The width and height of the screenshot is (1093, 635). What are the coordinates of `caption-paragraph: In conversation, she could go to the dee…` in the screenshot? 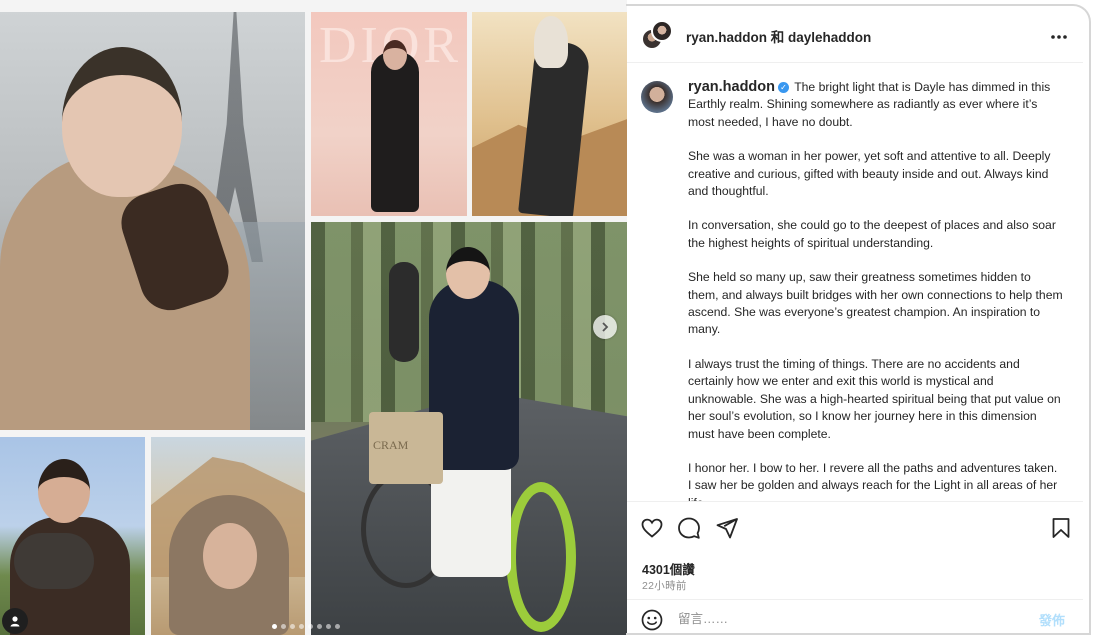 It's located at (872, 234).